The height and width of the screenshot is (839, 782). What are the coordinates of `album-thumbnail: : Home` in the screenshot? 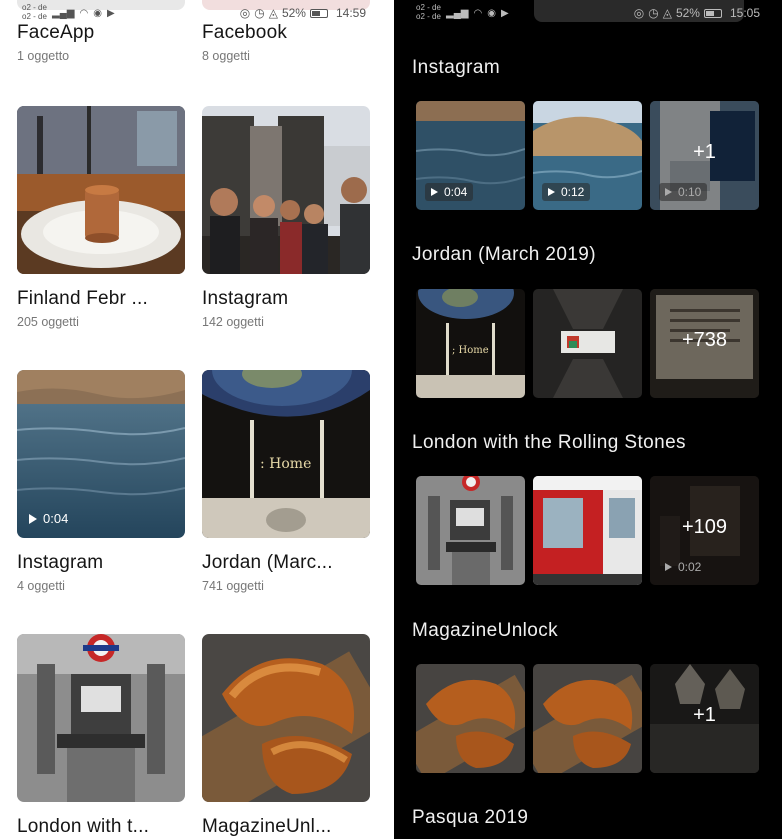 It's located at (286, 454).